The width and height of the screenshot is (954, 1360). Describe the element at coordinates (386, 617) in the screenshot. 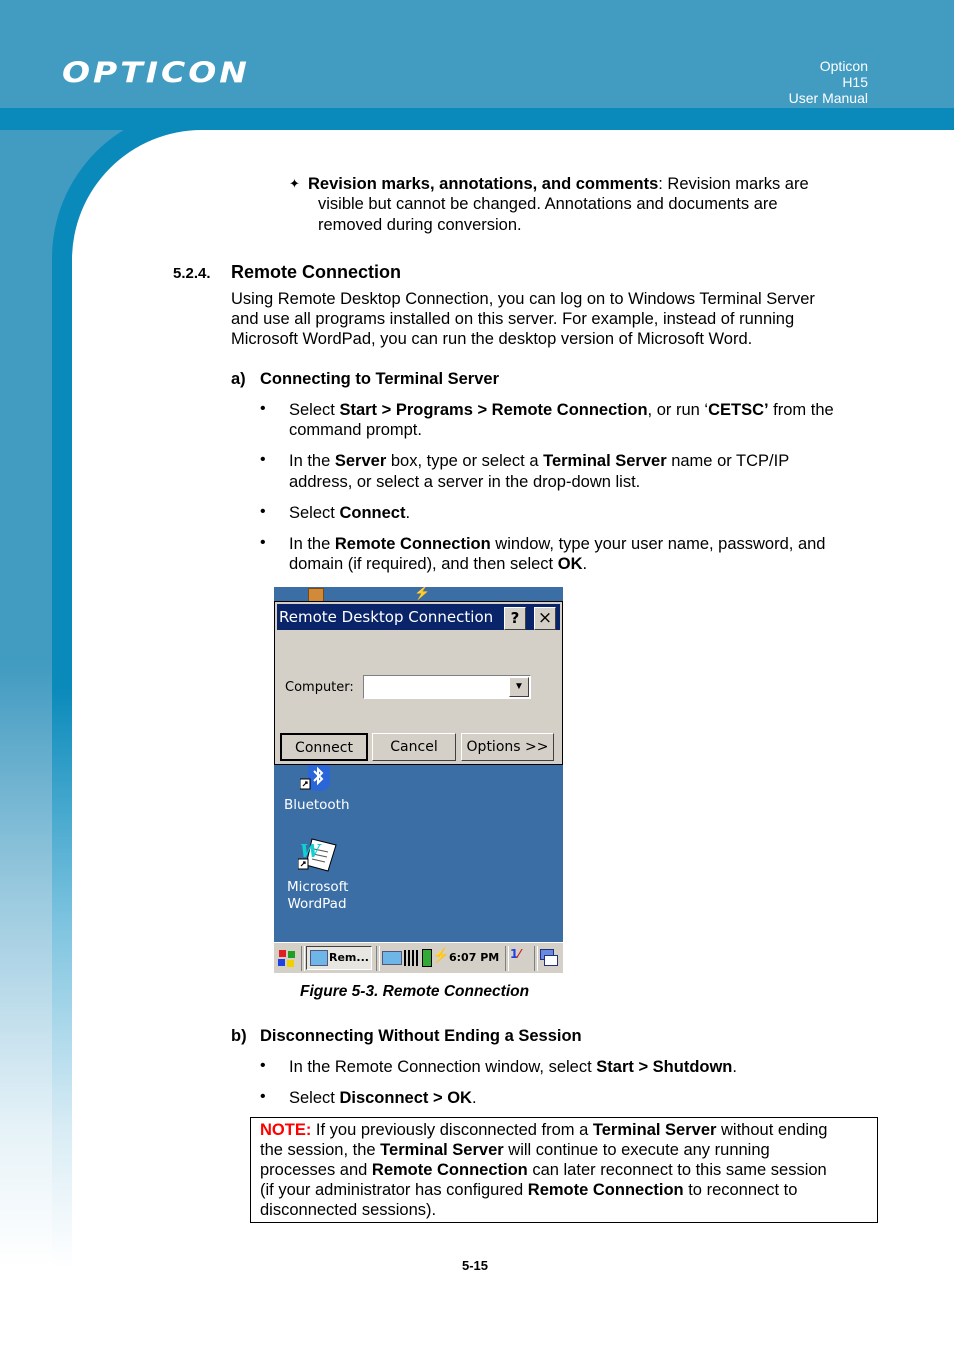

I see `dialog-title: Remote Desktop Connection` at that location.